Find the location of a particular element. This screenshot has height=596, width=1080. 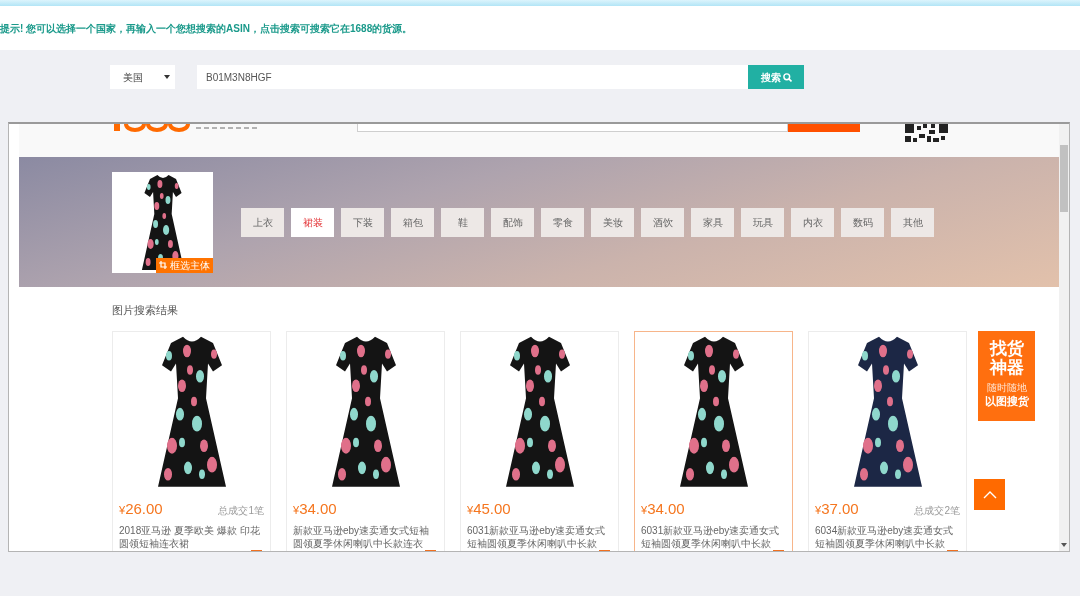

sales-count: 总成交1笔 is located at coordinates (241, 511).